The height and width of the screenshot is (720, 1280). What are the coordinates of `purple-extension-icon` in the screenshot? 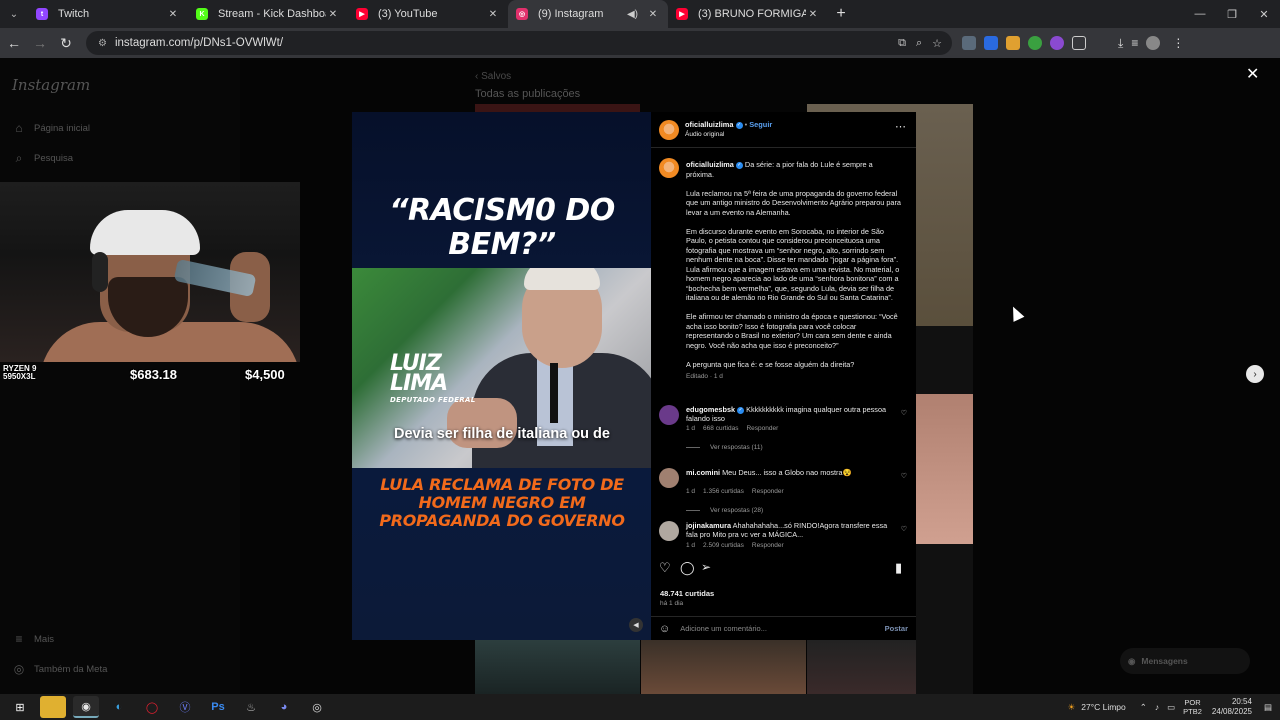 It's located at (1057, 43).